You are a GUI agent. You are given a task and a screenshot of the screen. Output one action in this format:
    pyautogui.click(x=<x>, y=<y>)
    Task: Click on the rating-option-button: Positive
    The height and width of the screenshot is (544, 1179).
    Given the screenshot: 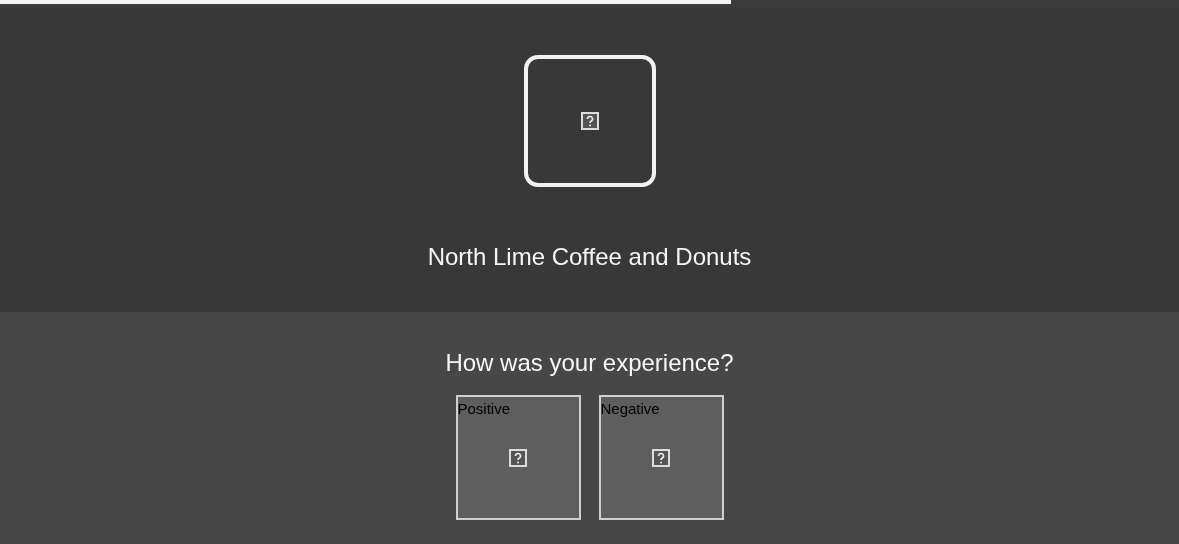 What is the action you would take?
    pyautogui.click(x=518, y=457)
    